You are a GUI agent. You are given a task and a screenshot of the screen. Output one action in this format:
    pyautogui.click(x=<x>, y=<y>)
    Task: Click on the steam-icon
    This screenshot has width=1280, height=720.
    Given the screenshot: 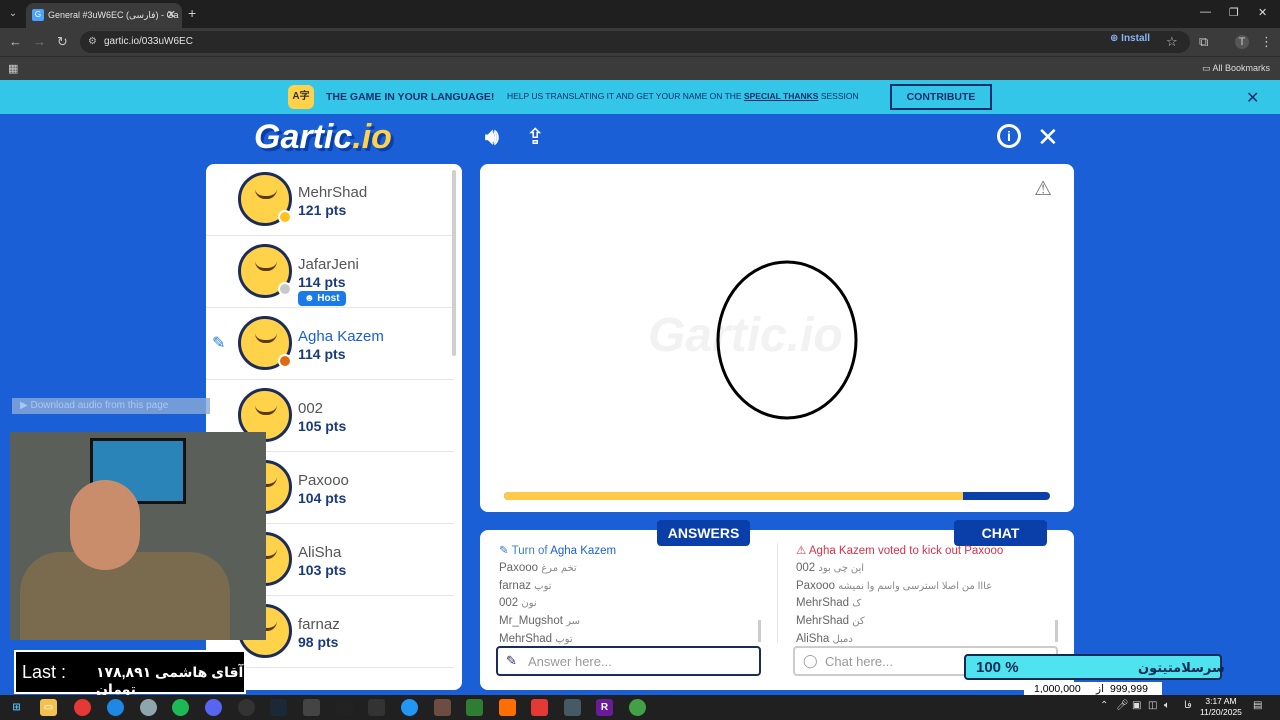 What is the action you would take?
    pyautogui.click(x=278, y=707)
    